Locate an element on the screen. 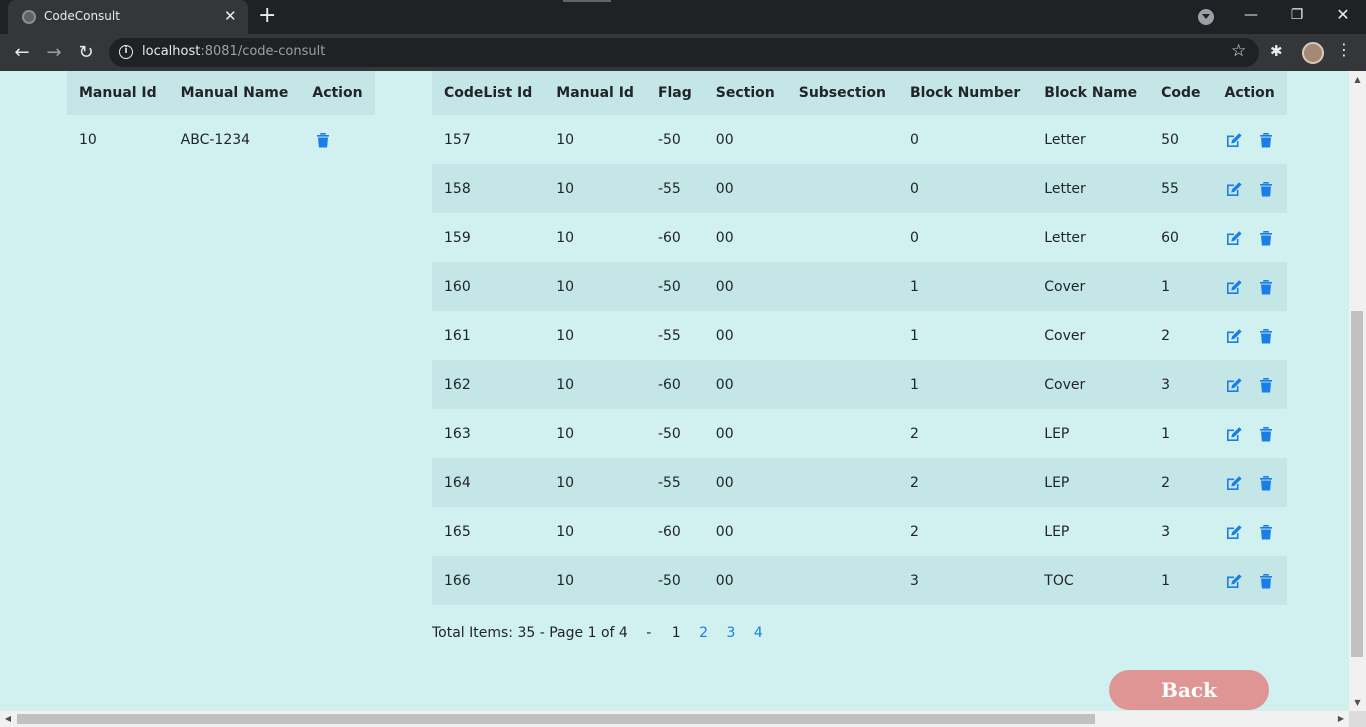  column-header: Flag is located at coordinates (674, 93).